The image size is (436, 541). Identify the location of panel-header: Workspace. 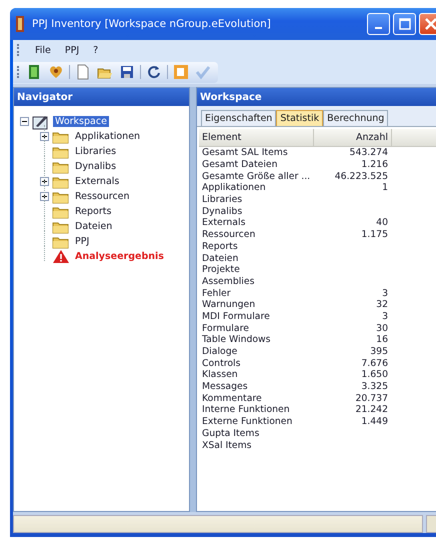
(316, 97).